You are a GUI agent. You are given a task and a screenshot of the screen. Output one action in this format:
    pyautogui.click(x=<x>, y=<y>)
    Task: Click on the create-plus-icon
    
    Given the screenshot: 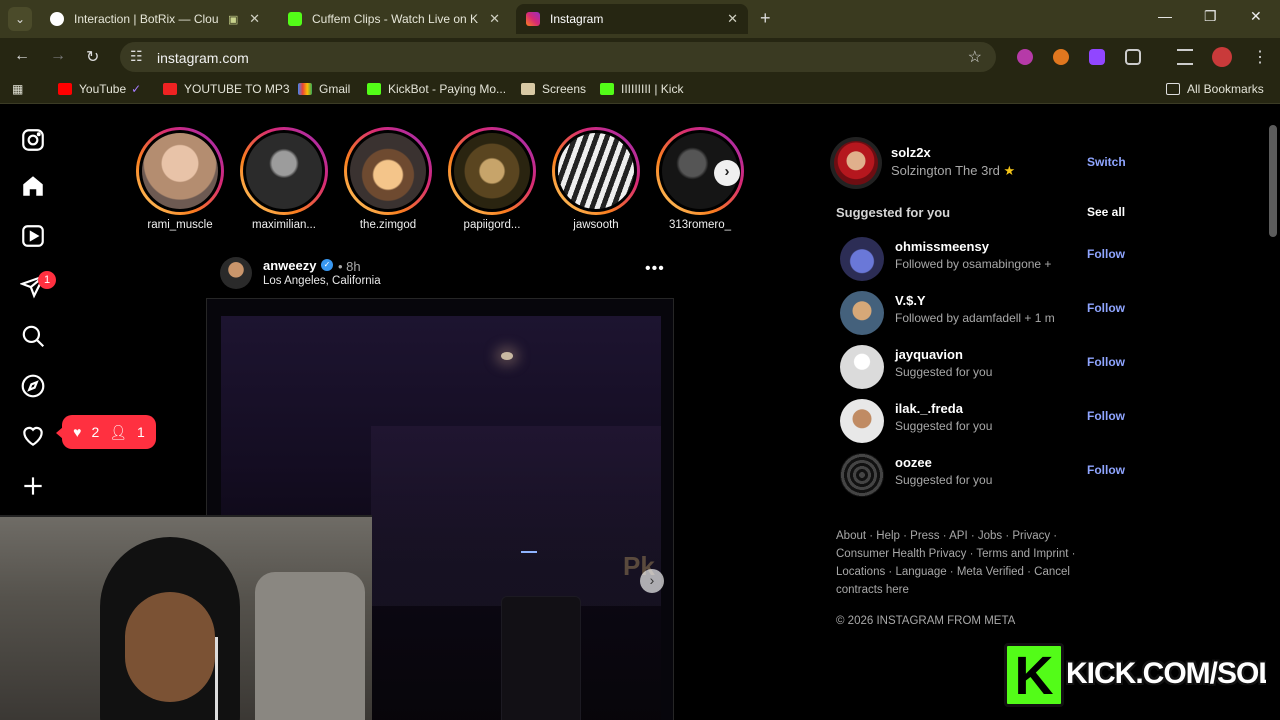 What is the action you would take?
    pyautogui.click(x=36, y=489)
    